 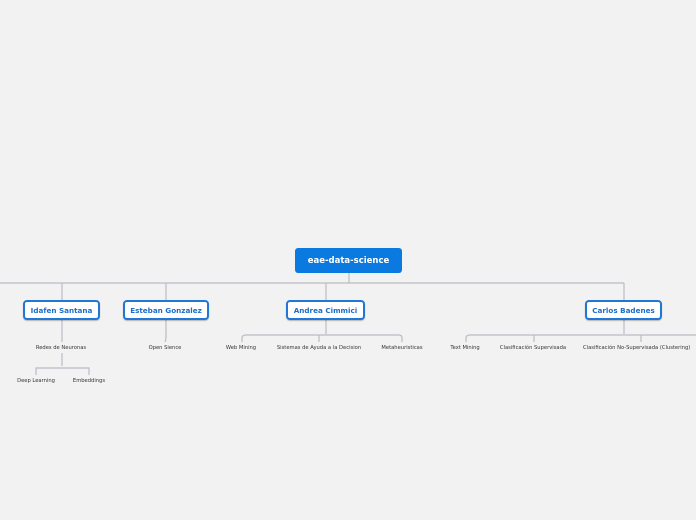 I want to click on subtopic-embeddings: Embeddings, so click(x=89, y=381).